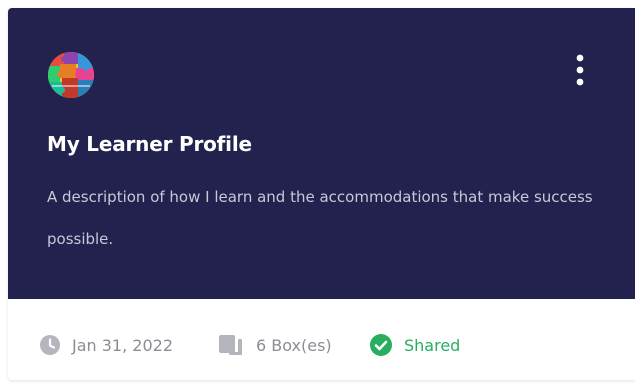 Image resolution: width=635 pixels, height=387 pixels. What do you see at coordinates (71, 75) in the screenshot?
I see `puzzle-pieces-avatar-icon` at bounding box center [71, 75].